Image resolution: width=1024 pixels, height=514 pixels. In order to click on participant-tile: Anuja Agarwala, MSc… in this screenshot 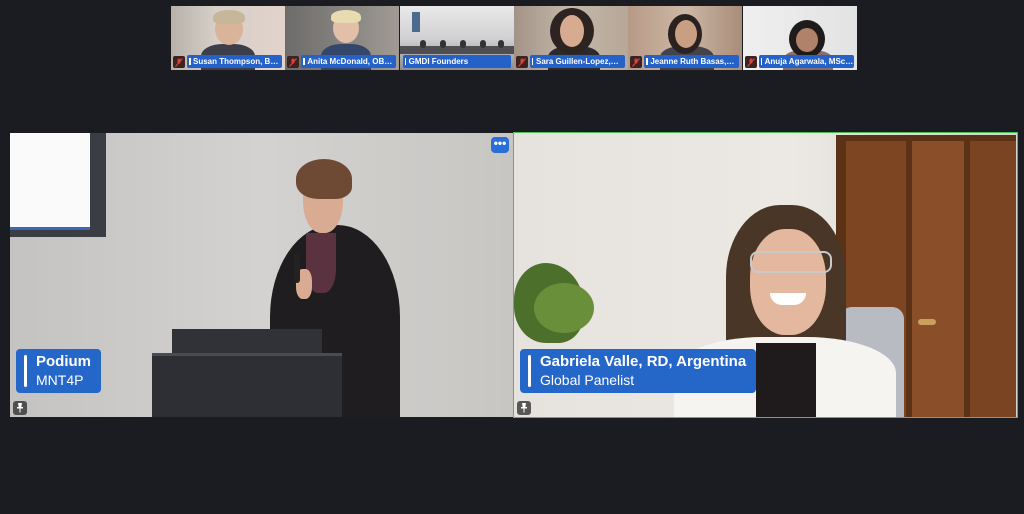, I will do `click(799, 38)`.